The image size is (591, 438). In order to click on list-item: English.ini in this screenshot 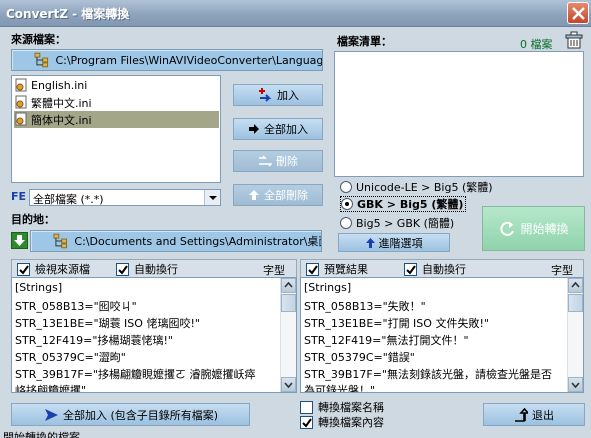, I will do `click(50, 85)`.